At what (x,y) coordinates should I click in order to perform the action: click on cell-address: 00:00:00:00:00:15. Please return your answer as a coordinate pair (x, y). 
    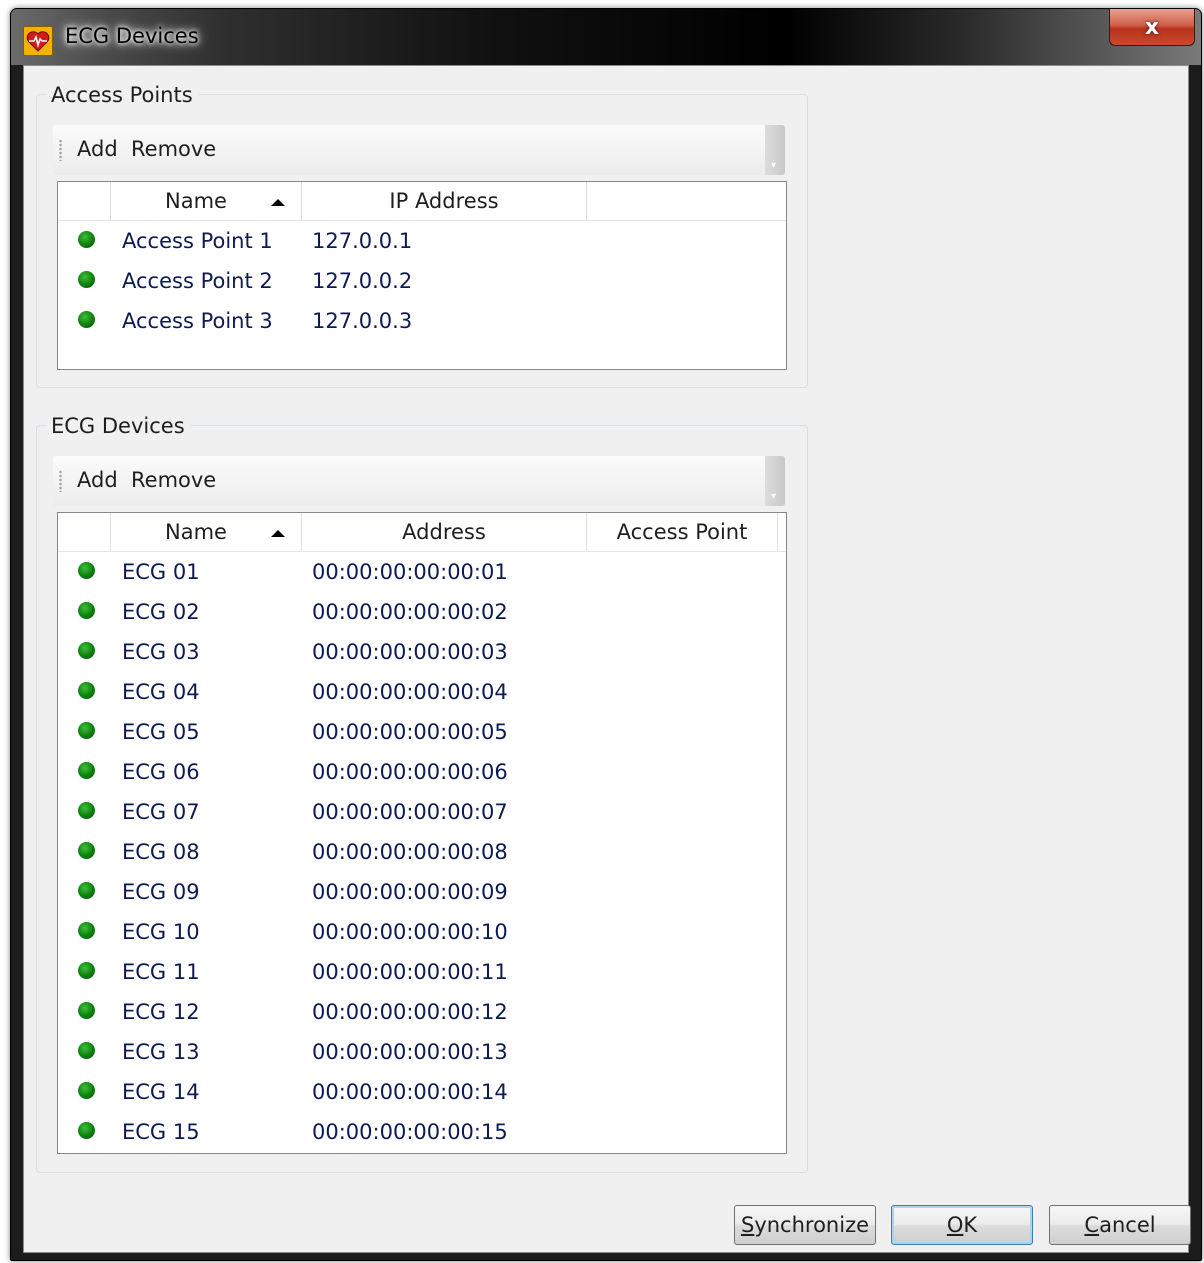
    Looking at the image, I should click on (410, 1132).